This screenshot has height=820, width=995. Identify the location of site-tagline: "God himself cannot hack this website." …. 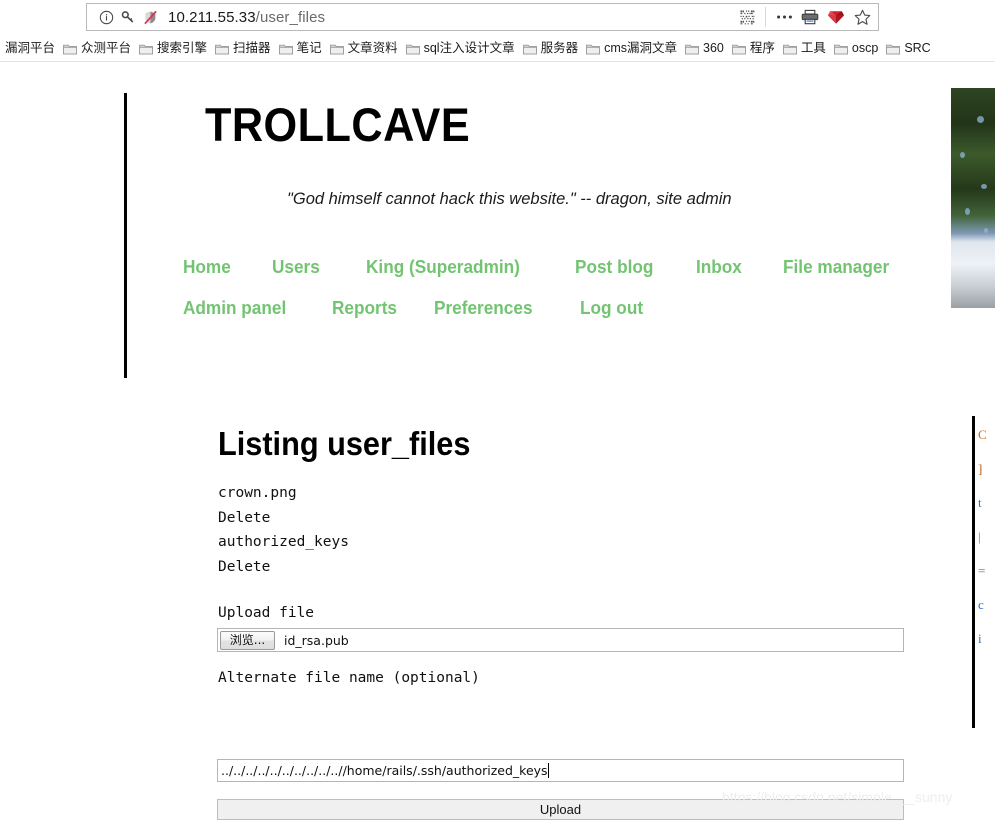
(509, 199).